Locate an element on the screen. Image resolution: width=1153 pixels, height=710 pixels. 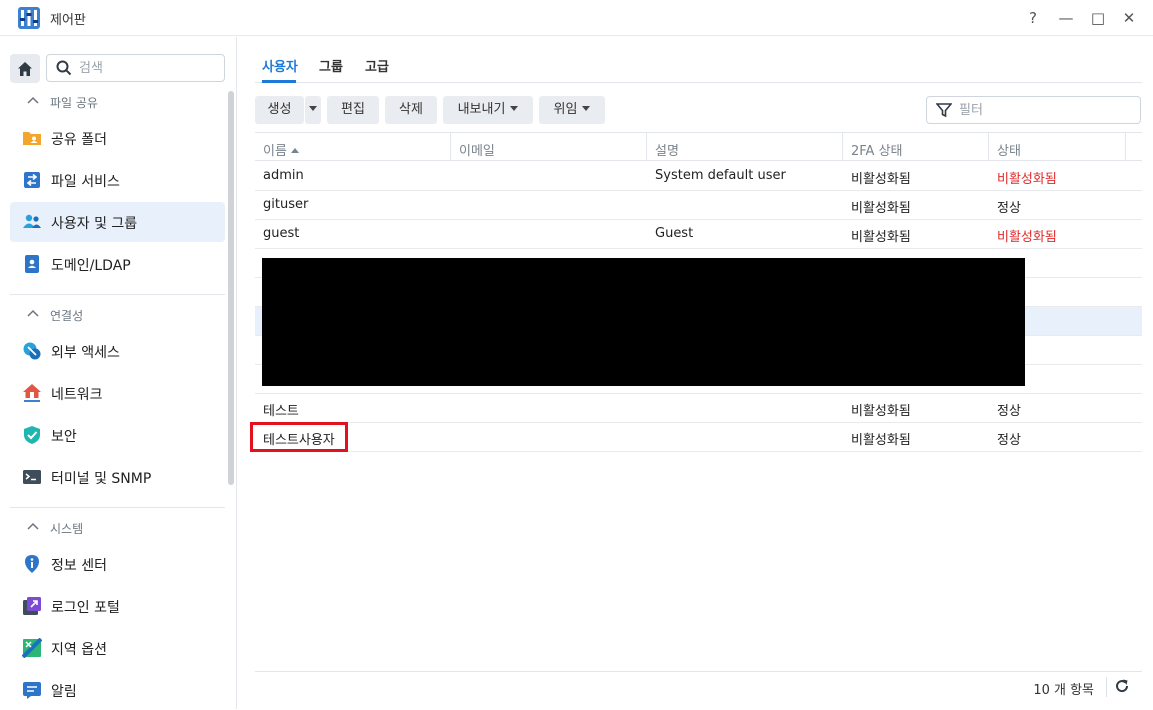
active-tab-indicator is located at coordinates (279, 81).